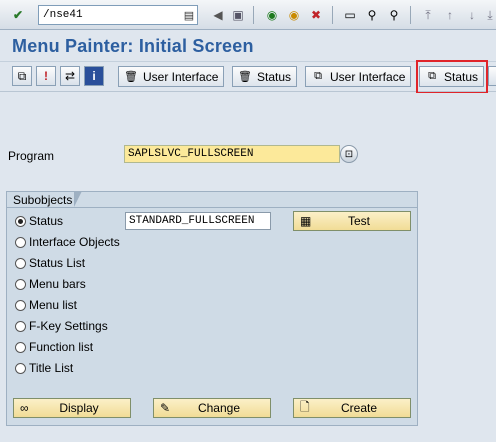  What do you see at coordinates (219, 408) in the screenshot?
I see `button-label: Change` at bounding box center [219, 408].